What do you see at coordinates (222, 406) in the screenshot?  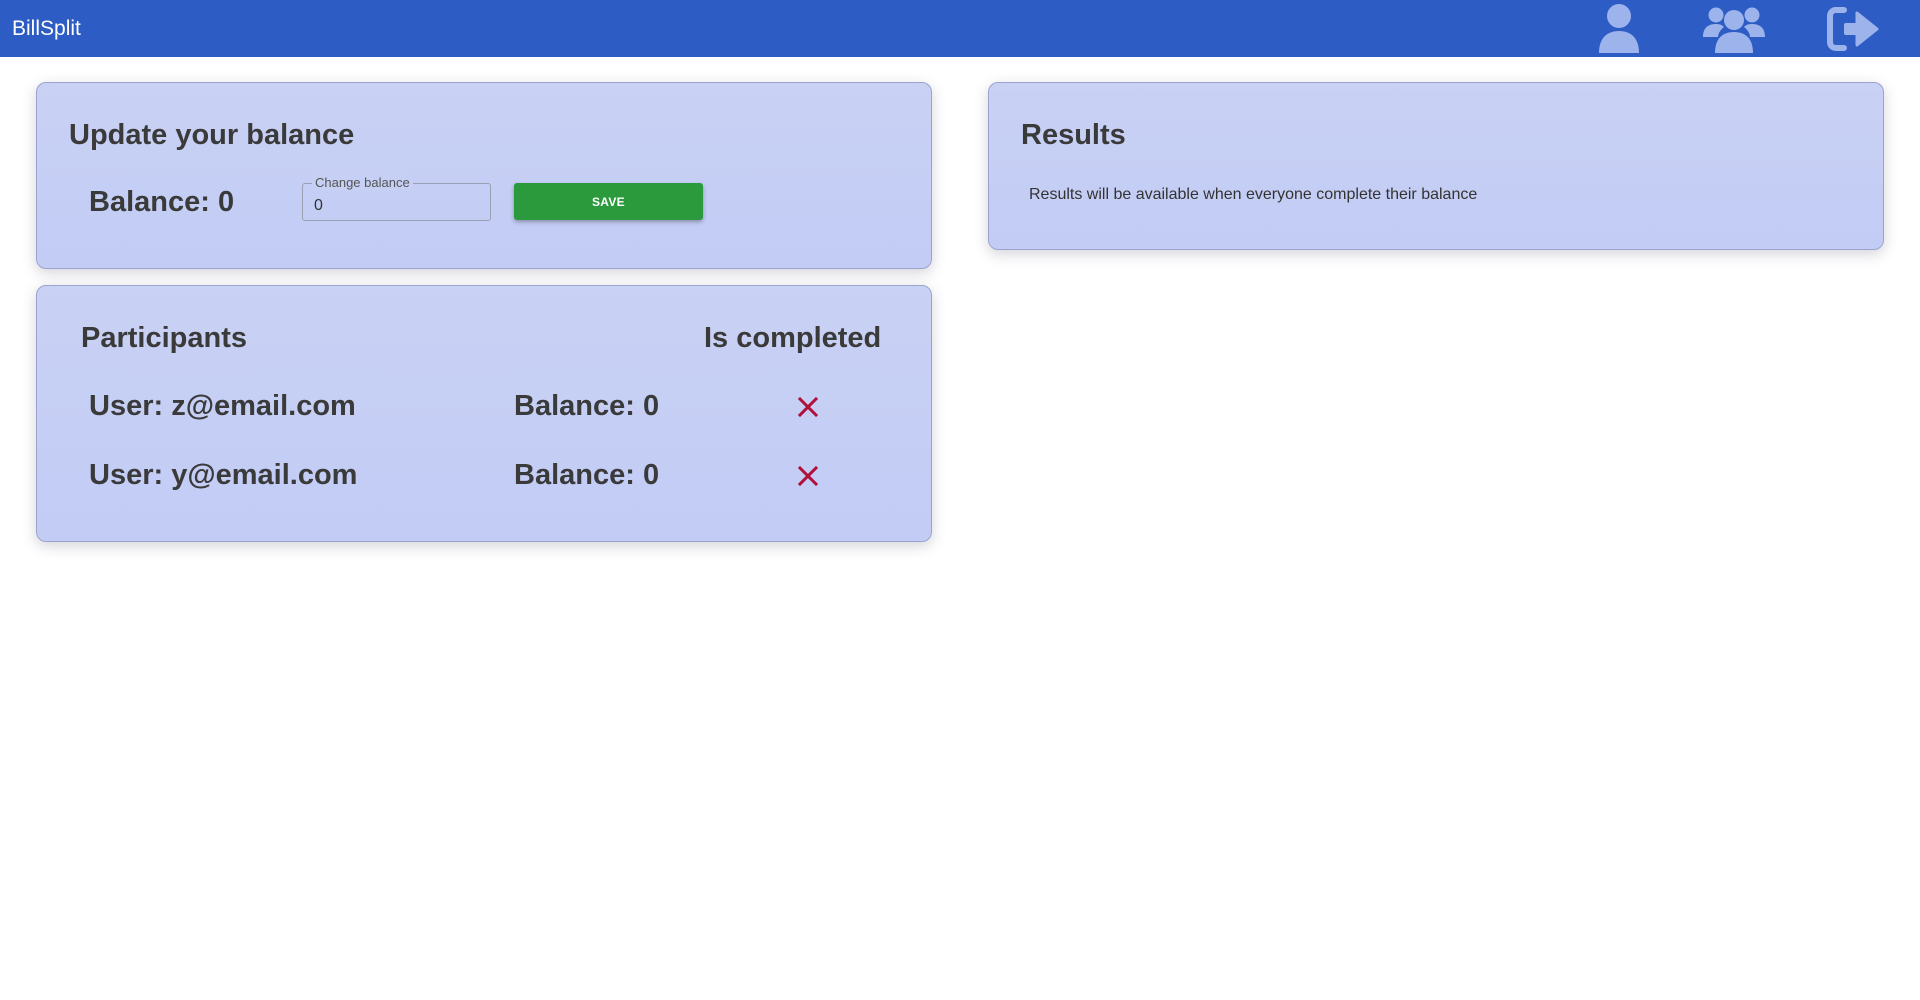 I see `participant-user: User: z@email.com` at bounding box center [222, 406].